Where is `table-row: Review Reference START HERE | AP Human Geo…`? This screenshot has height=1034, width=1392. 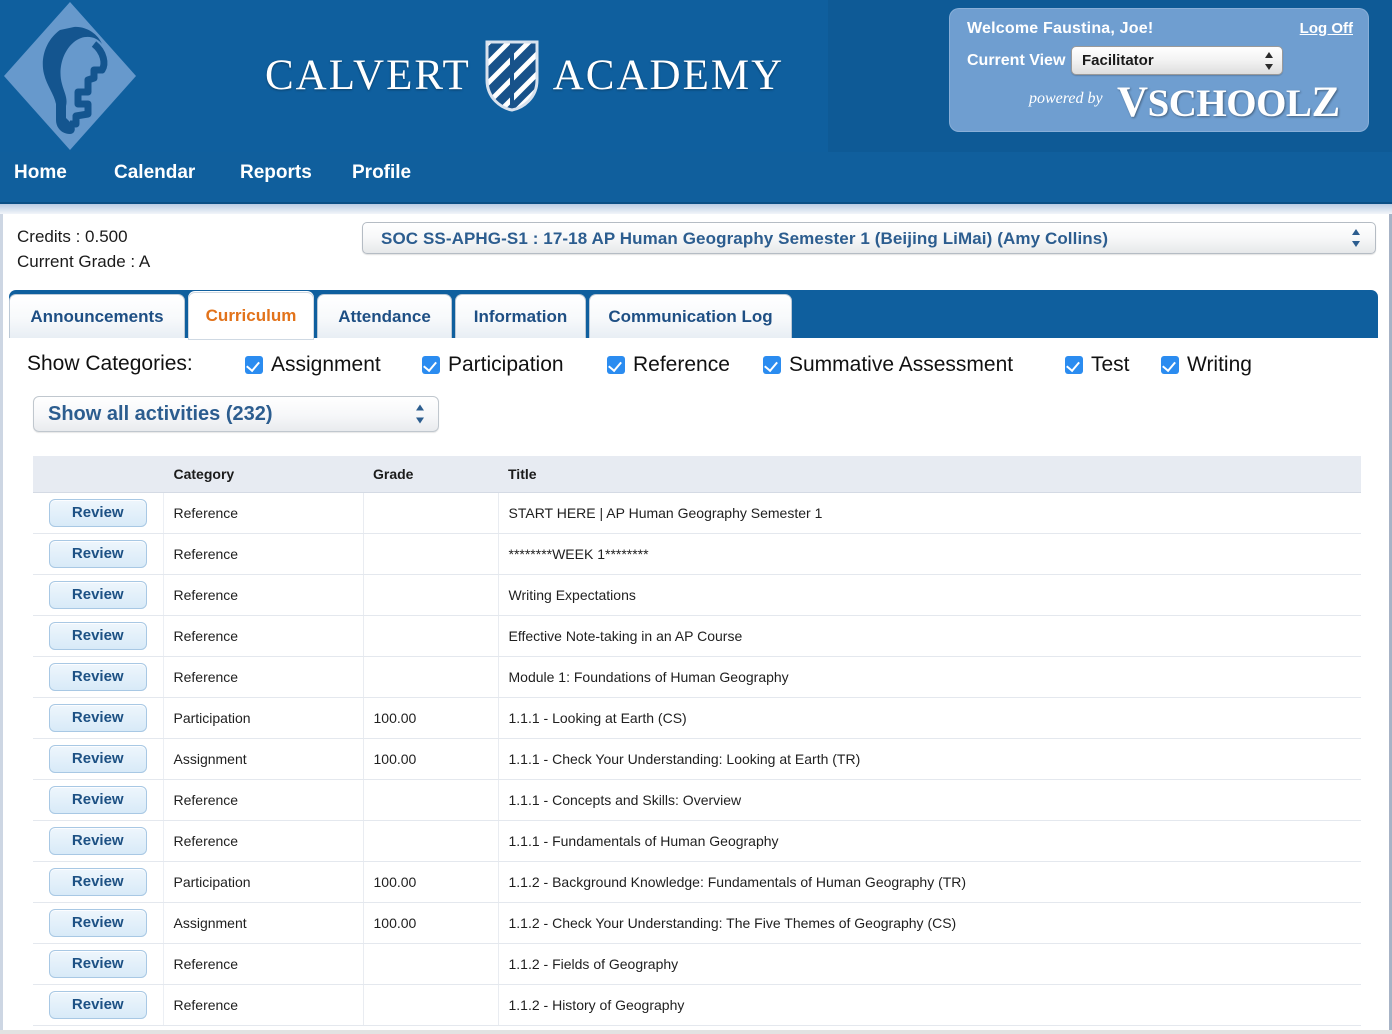 table-row: Review Reference START HERE | AP Human Geo… is located at coordinates (697, 513).